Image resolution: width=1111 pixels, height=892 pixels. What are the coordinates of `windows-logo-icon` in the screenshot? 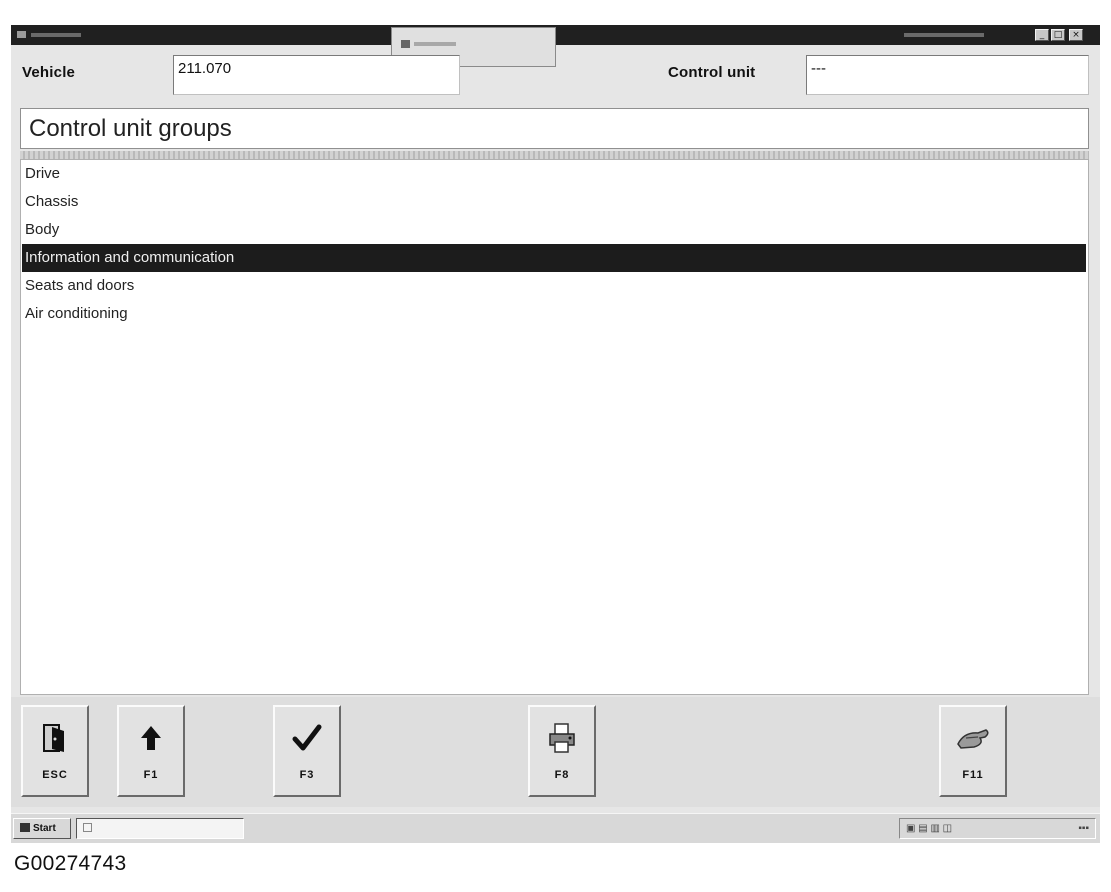 It's located at (25, 827).